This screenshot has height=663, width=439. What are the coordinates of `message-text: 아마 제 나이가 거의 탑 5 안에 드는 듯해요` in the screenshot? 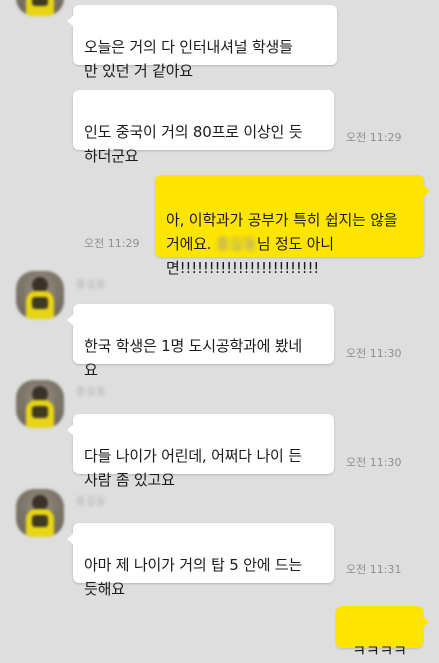 It's located at (193, 577).